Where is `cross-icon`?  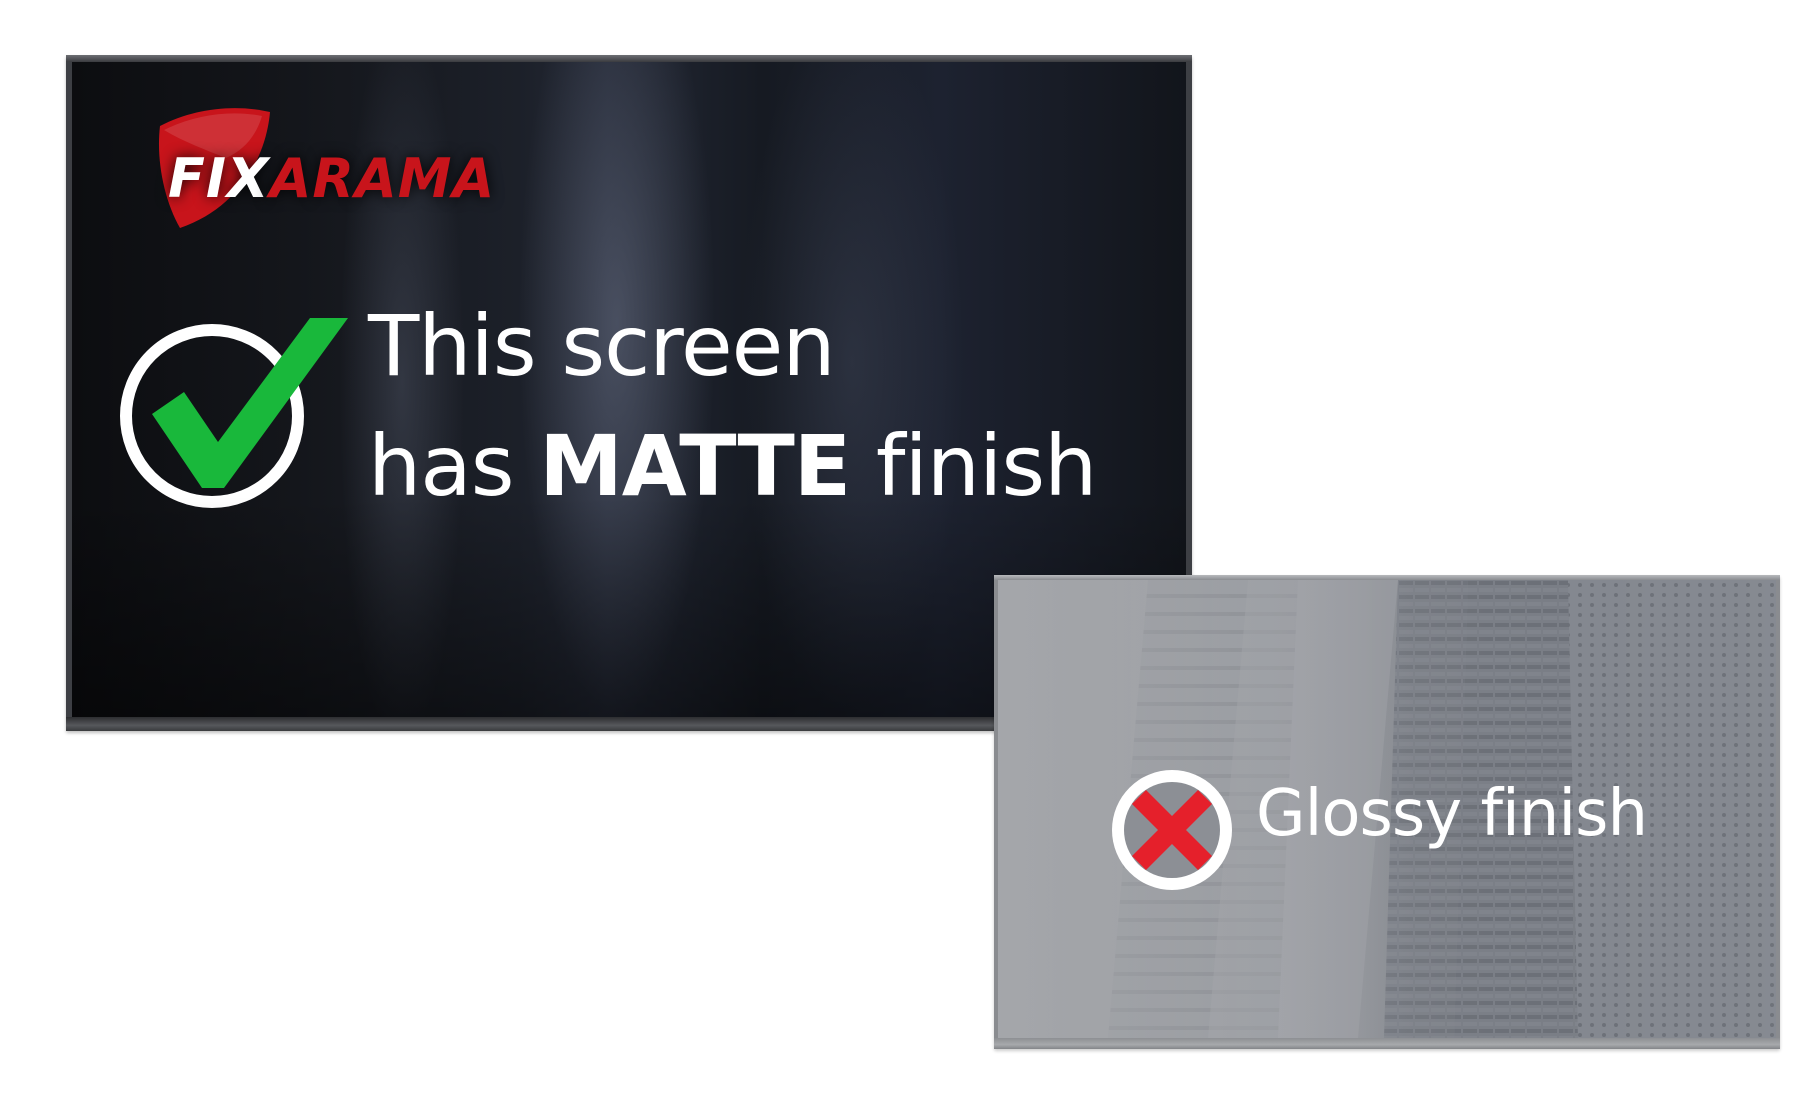
cross-icon is located at coordinates (1172, 830).